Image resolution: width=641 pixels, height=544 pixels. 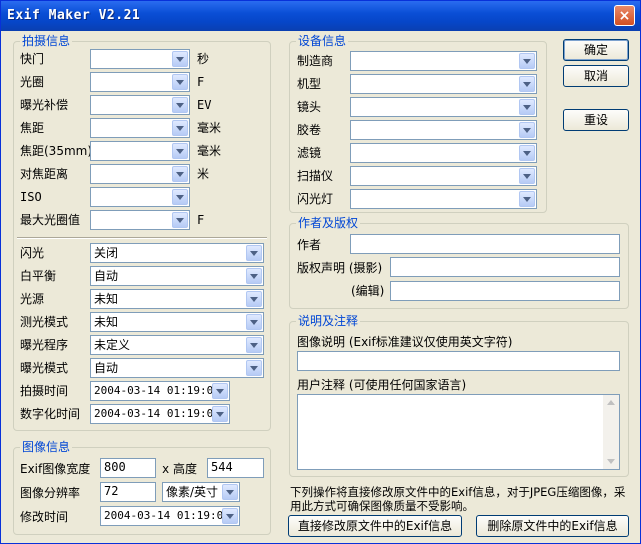 I want to click on make-select, so click(x=443, y=61).